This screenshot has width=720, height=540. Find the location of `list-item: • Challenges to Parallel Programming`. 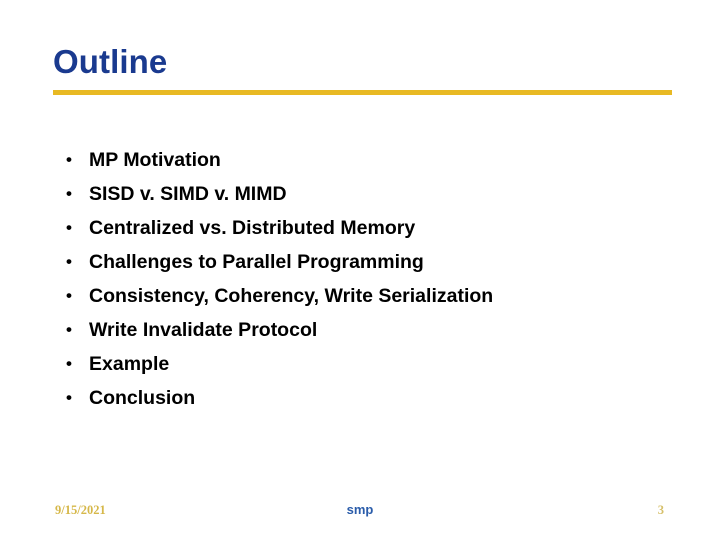

list-item: • Challenges to Parallel Programming is located at coordinates (370, 262).